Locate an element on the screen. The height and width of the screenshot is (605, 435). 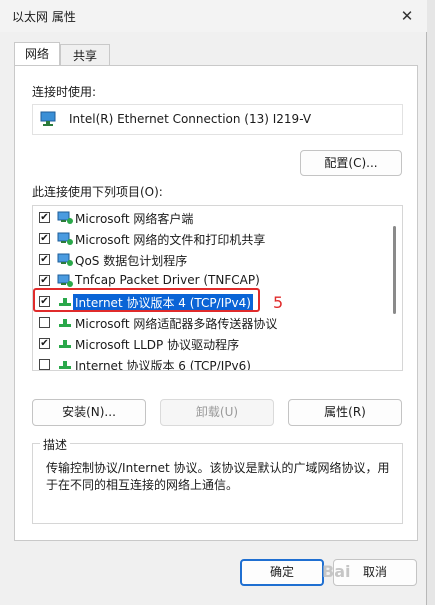
item-label: Microsoft 网络的文件和打印机共享 is located at coordinates (170, 240).